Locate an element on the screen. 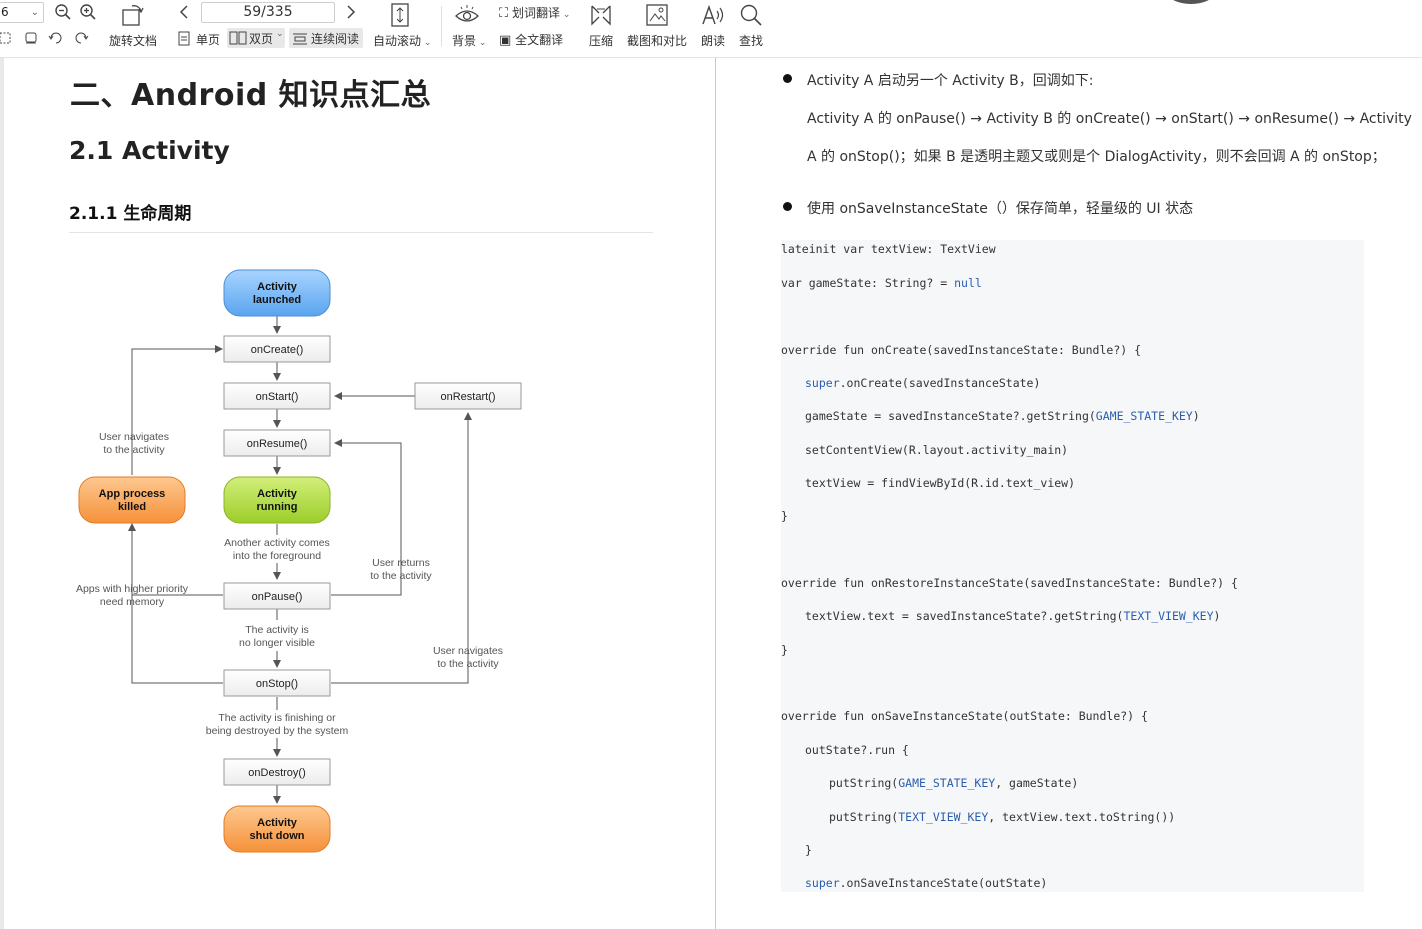 Image resolution: width=1422 pixels, height=929 pixels. svg-text: onStart() is located at coordinates (277, 397).